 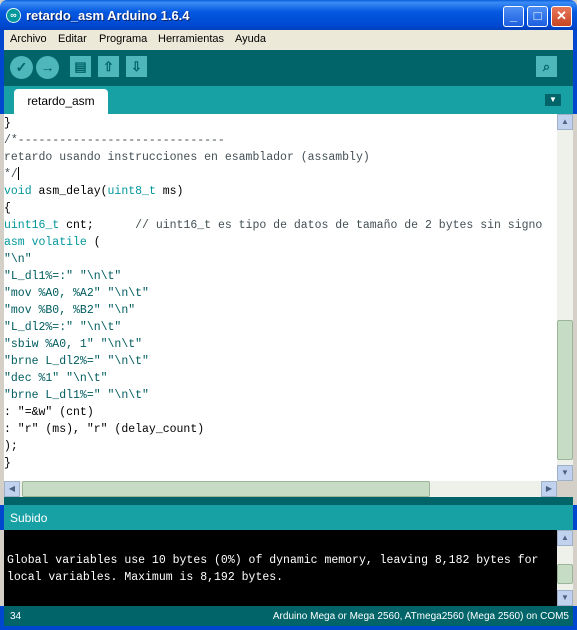 I want to click on toolbar: ✓ → ▤ ⇧ ⇩ ⌕, so click(x=288, y=68).